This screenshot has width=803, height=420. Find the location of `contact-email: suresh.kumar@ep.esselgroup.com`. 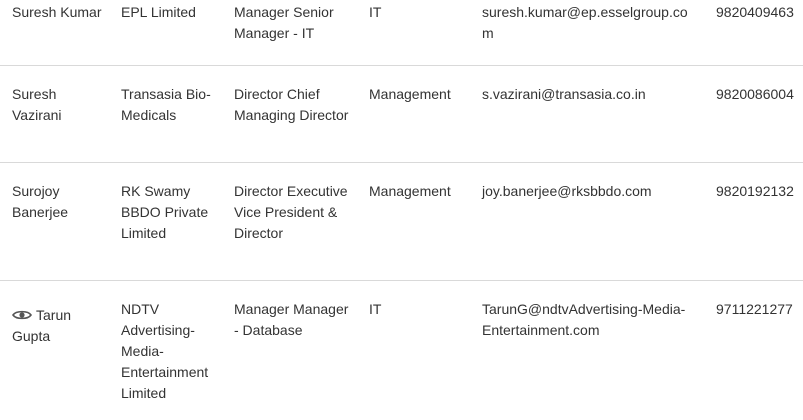

contact-email: suresh.kumar@ep.esselgroup.com is located at coordinates (587, 33).